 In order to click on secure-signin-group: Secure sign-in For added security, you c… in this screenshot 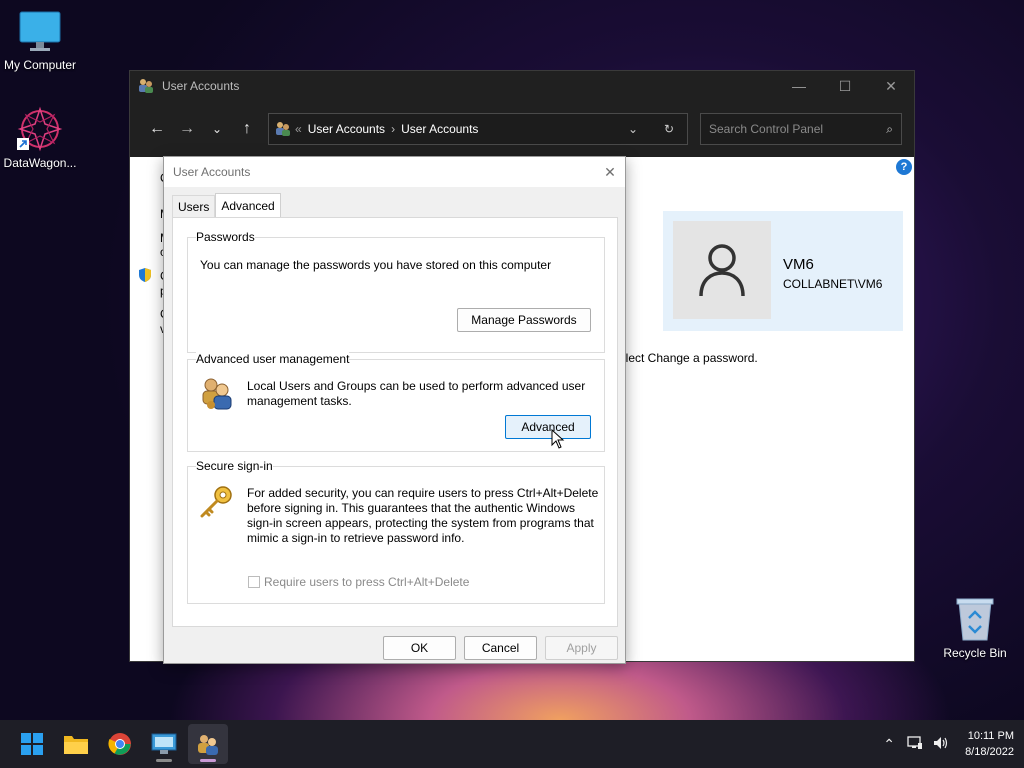, I will do `click(396, 531)`.